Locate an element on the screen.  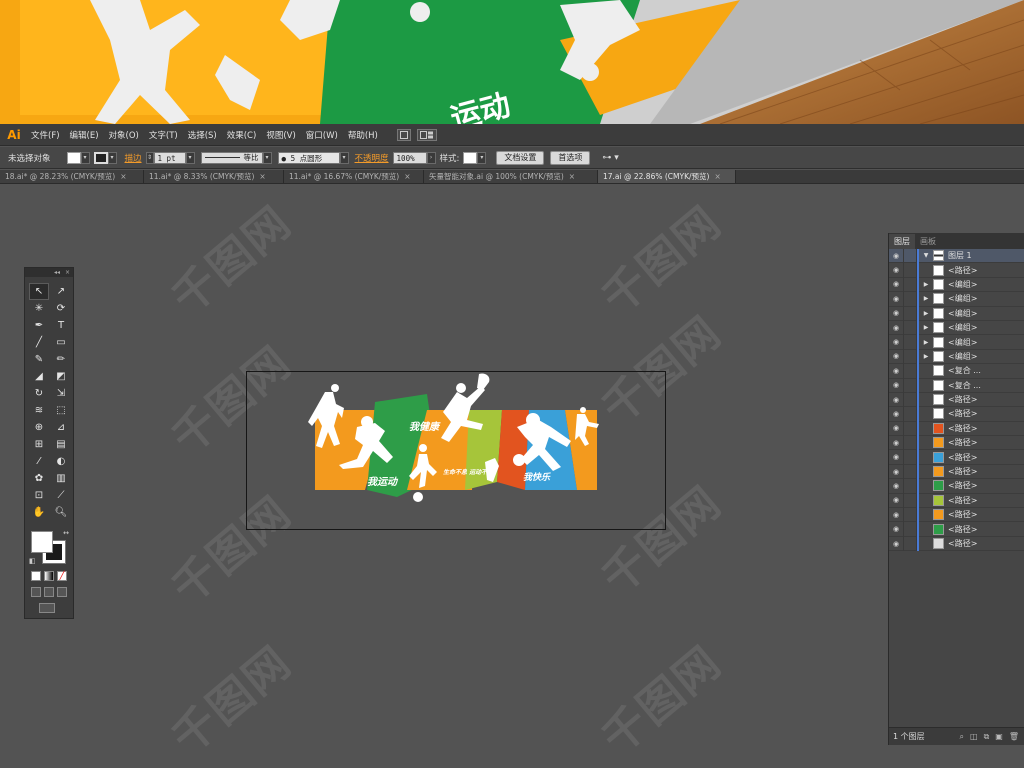
opacity-field: 100% is located at coordinates (409, 157).